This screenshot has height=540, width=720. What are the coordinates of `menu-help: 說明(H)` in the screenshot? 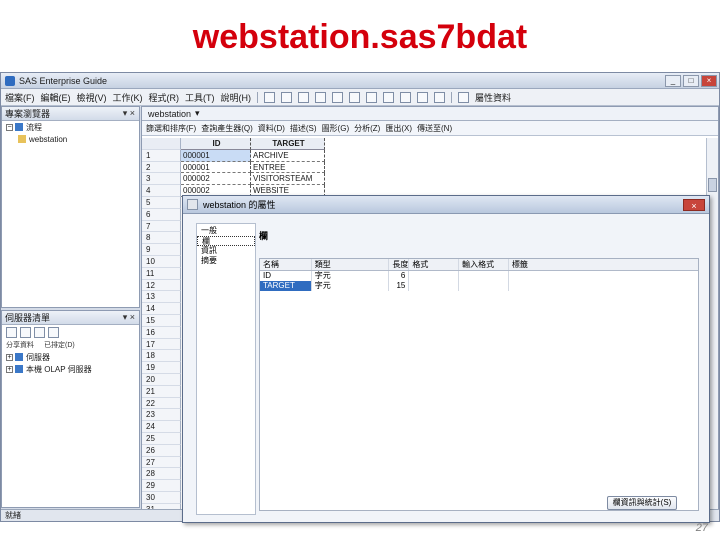 It's located at (236, 97).